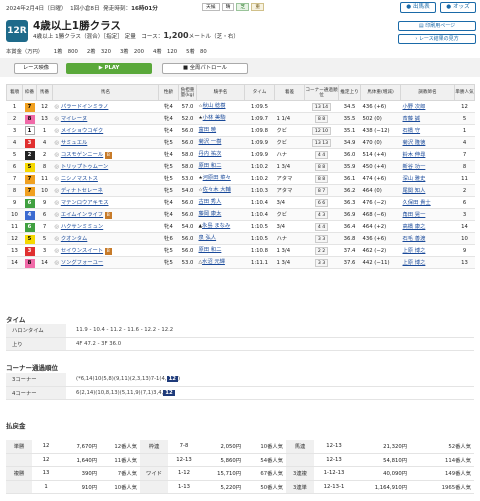  Describe the element at coordinates (82, 251) in the screenshot. I see `horse-name-link: セイウンスイート` at that location.